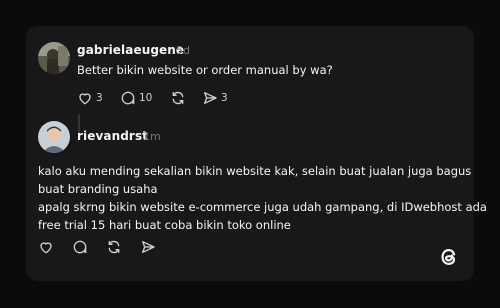  I want to click on post2-username: rievandrst, so click(112, 136).